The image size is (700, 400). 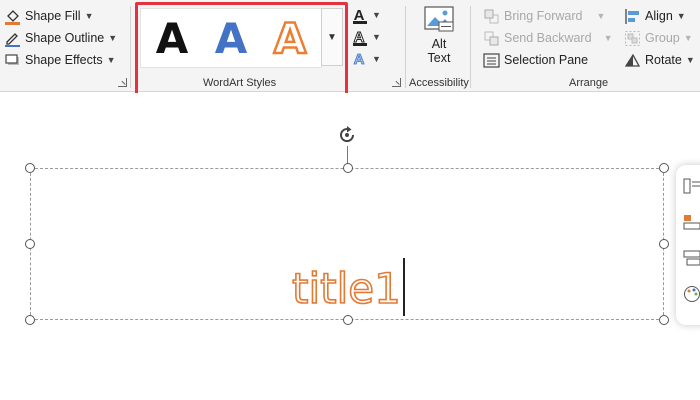 What do you see at coordinates (360, 22) in the screenshot?
I see `text-fill-color-bar` at bounding box center [360, 22].